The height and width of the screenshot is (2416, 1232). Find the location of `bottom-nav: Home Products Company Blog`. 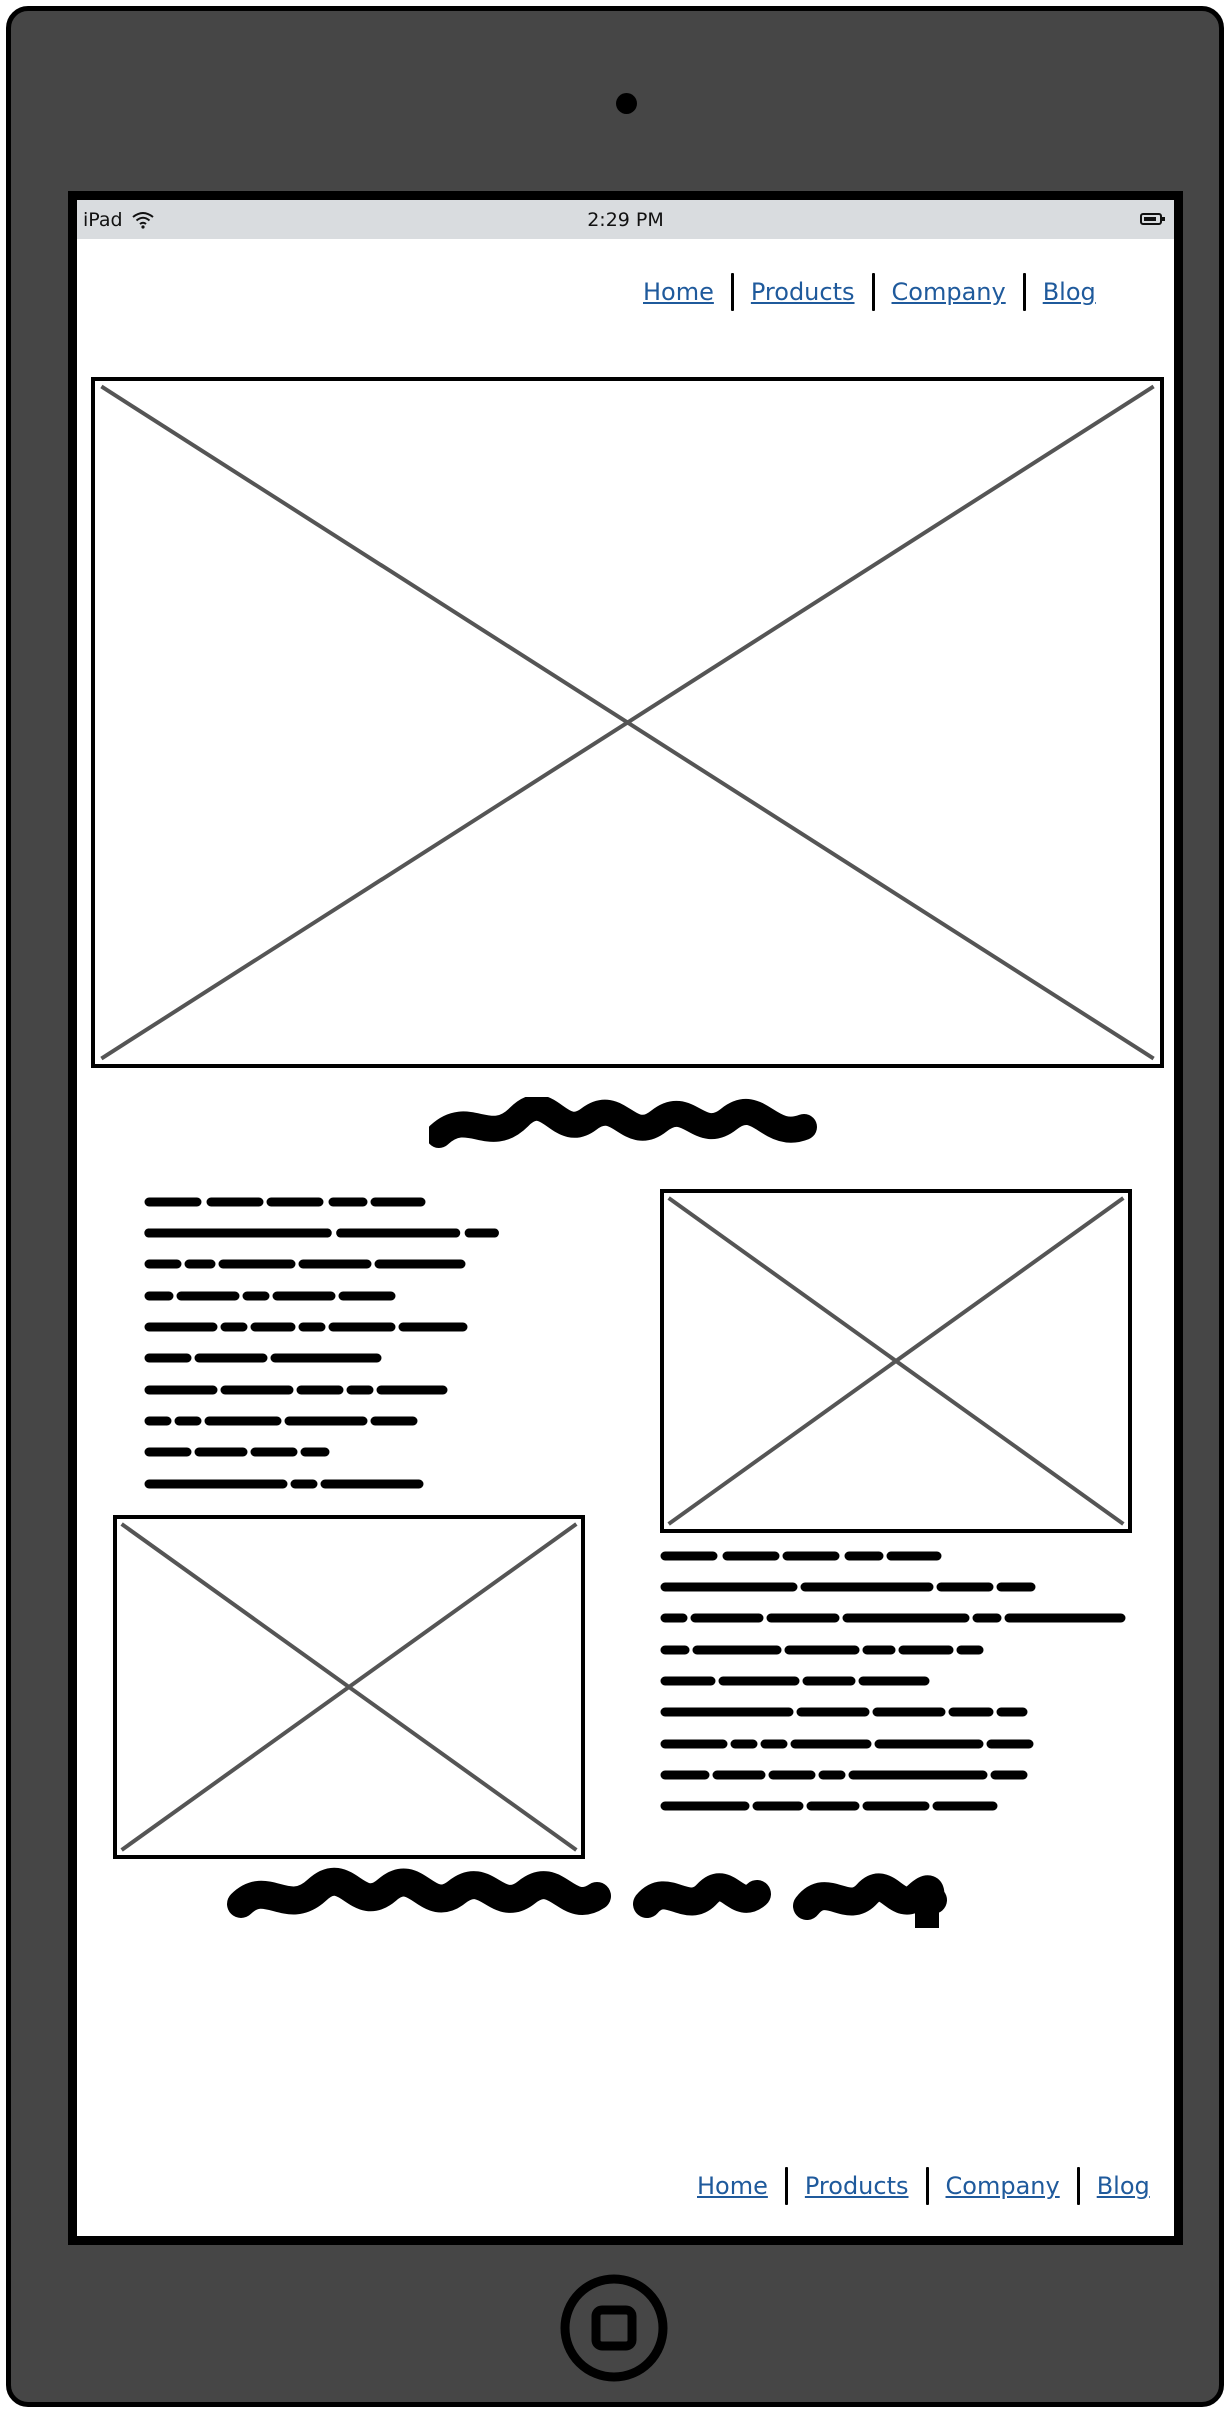

bottom-nav: Home Products Company Blog is located at coordinates (923, 2186).